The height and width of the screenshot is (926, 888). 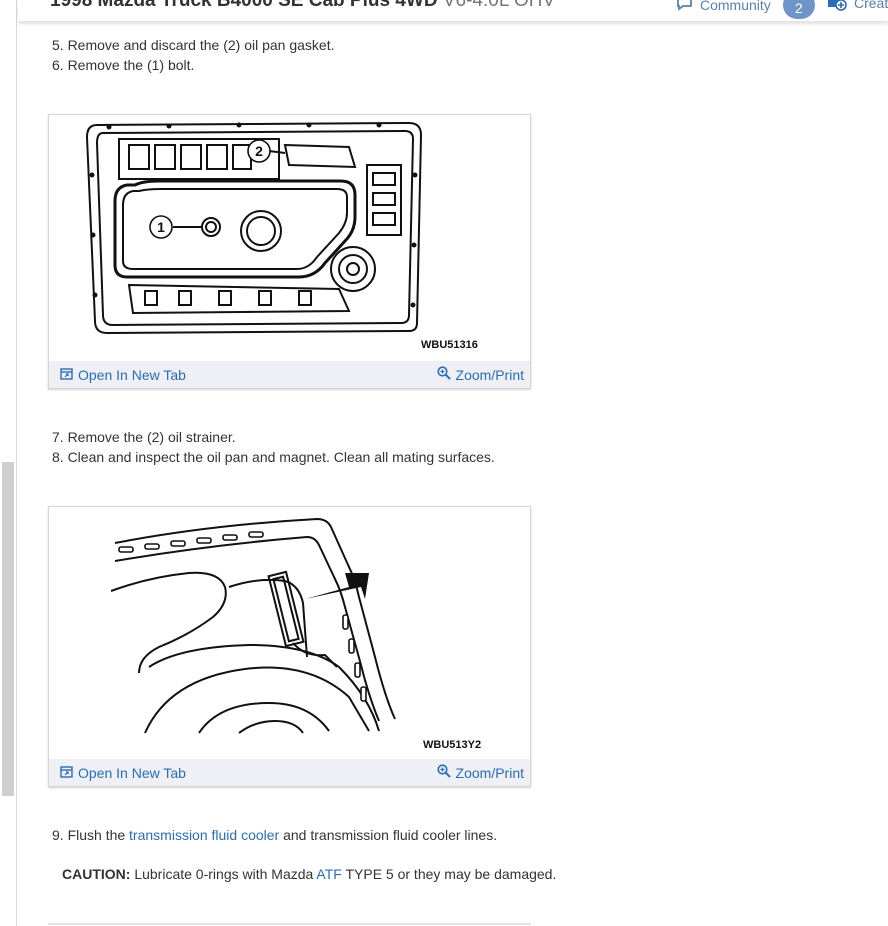 What do you see at coordinates (449, 874) in the screenshot?
I see `caution-text-end: TYPE 5 or they may be damaged.` at bounding box center [449, 874].